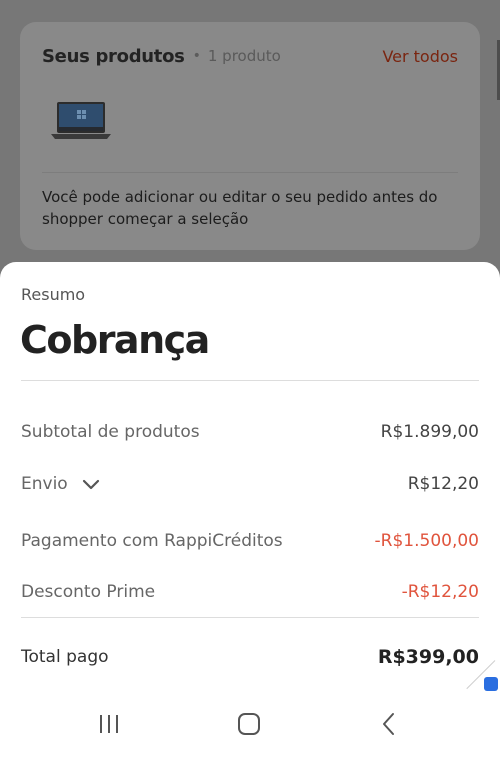 The height and width of the screenshot is (757, 500). Describe the element at coordinates (249, 724) in the screenshot. I see `home-icon` at that location.